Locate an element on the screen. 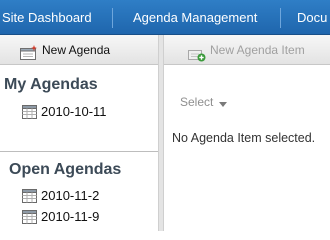  agenda-item-toolbar: New Agenda Item is located at coordinates (247, 50).